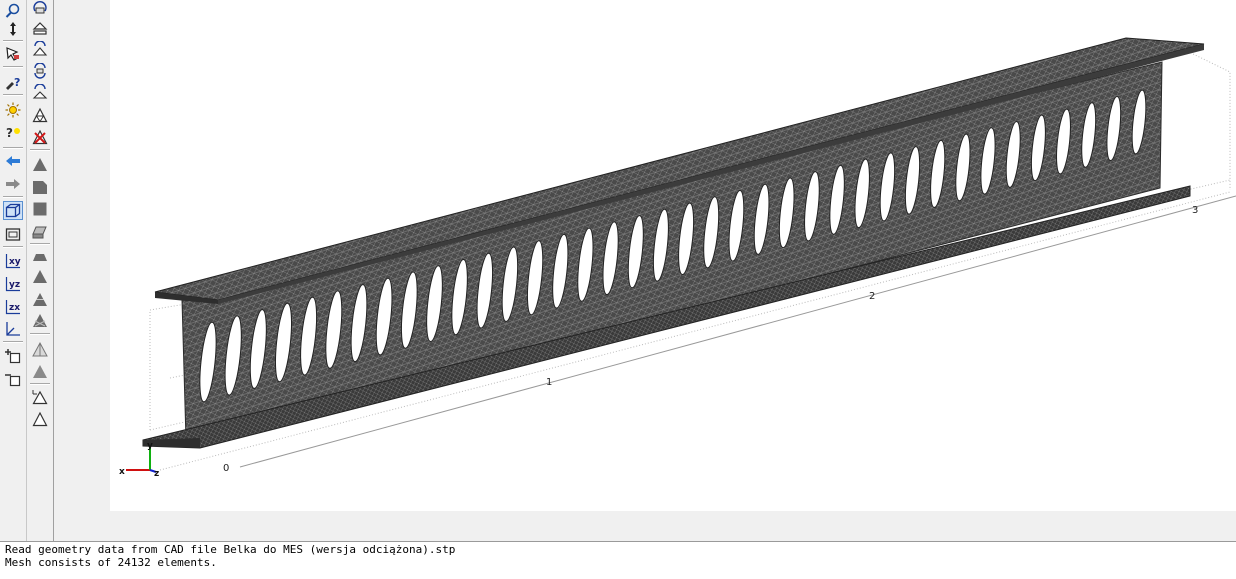  What do you see at coordinates (13, 53) in the screenshot?
I see `select-pointer-icon` at bounding box center [13, 53].